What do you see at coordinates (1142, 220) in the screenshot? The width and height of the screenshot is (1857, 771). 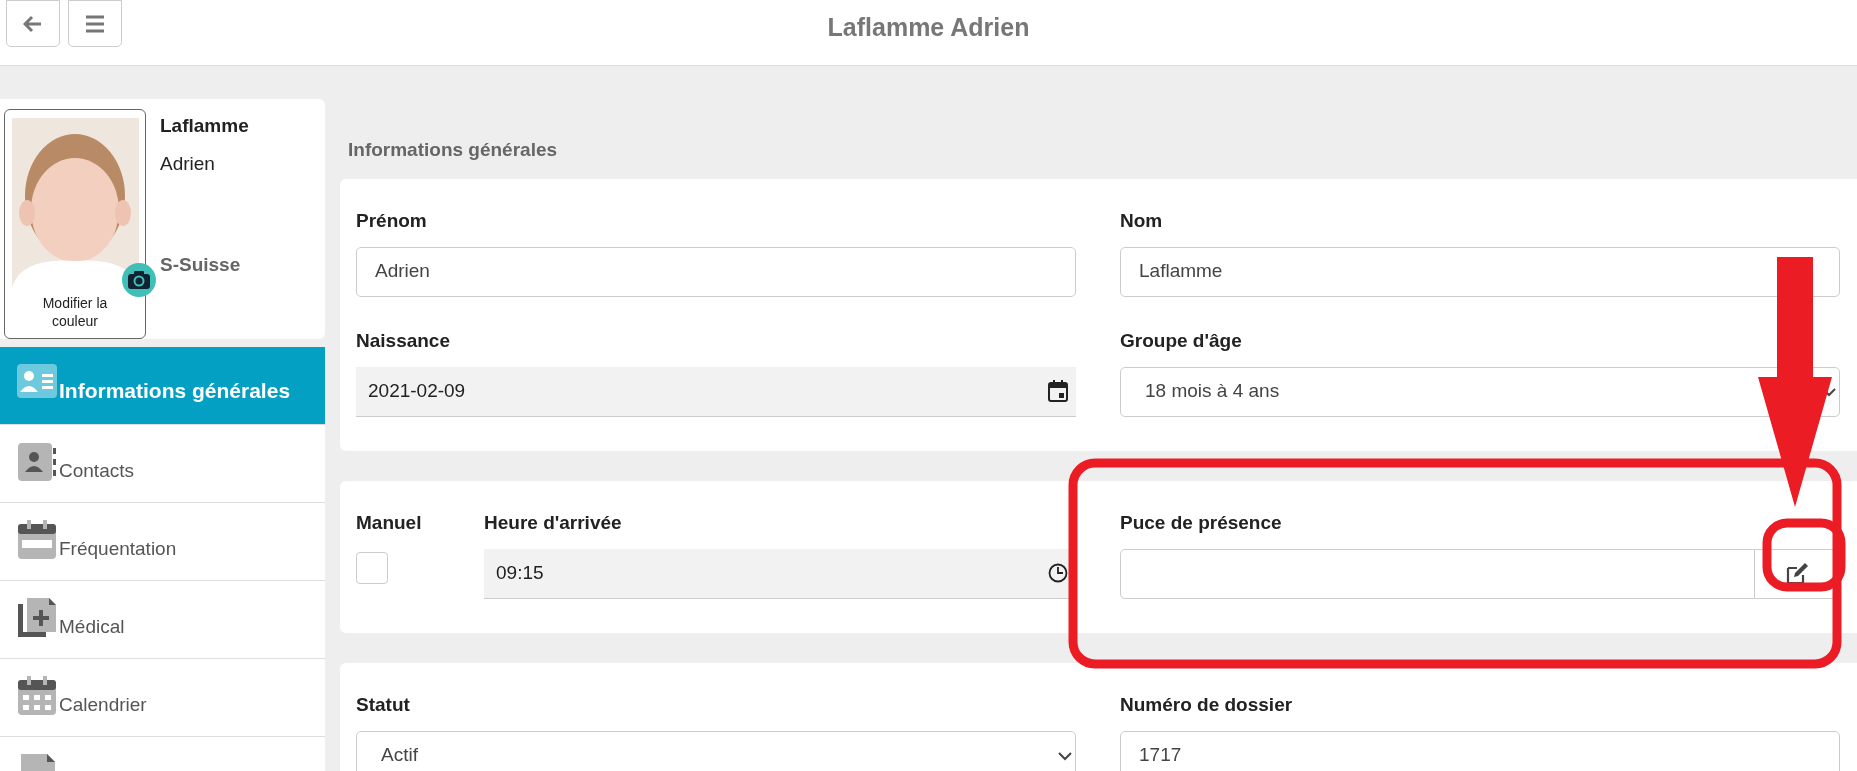 I see `field-label: Nom` at bounding box center [1142, 220].